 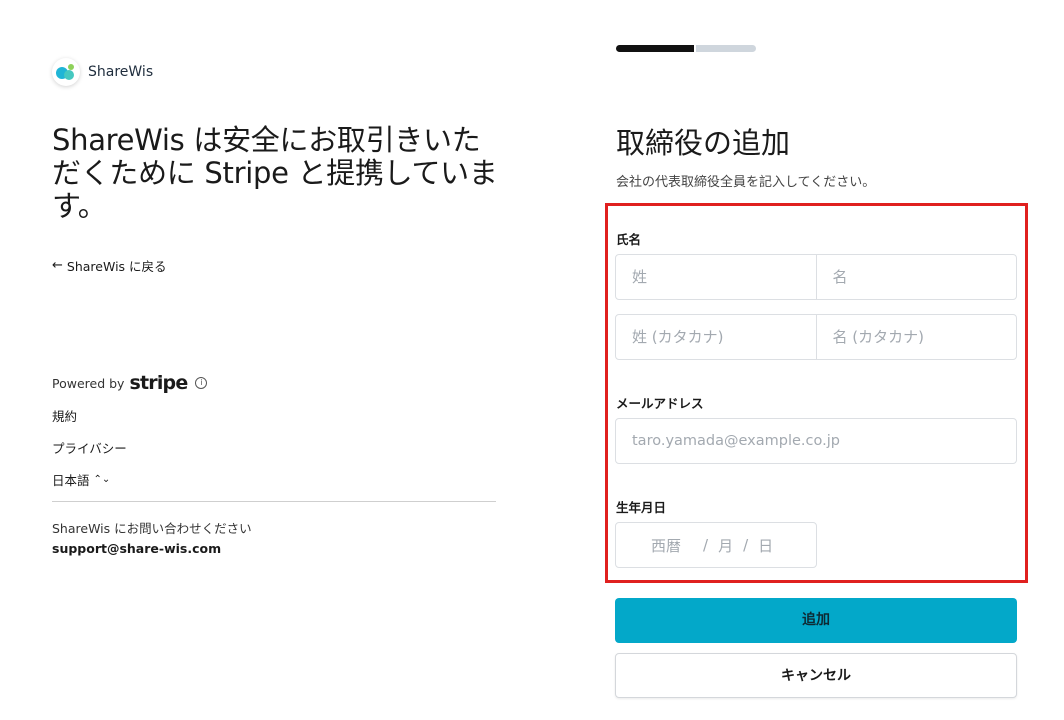 I want to click on language-label: 日本語, so click(x=71, y=480).